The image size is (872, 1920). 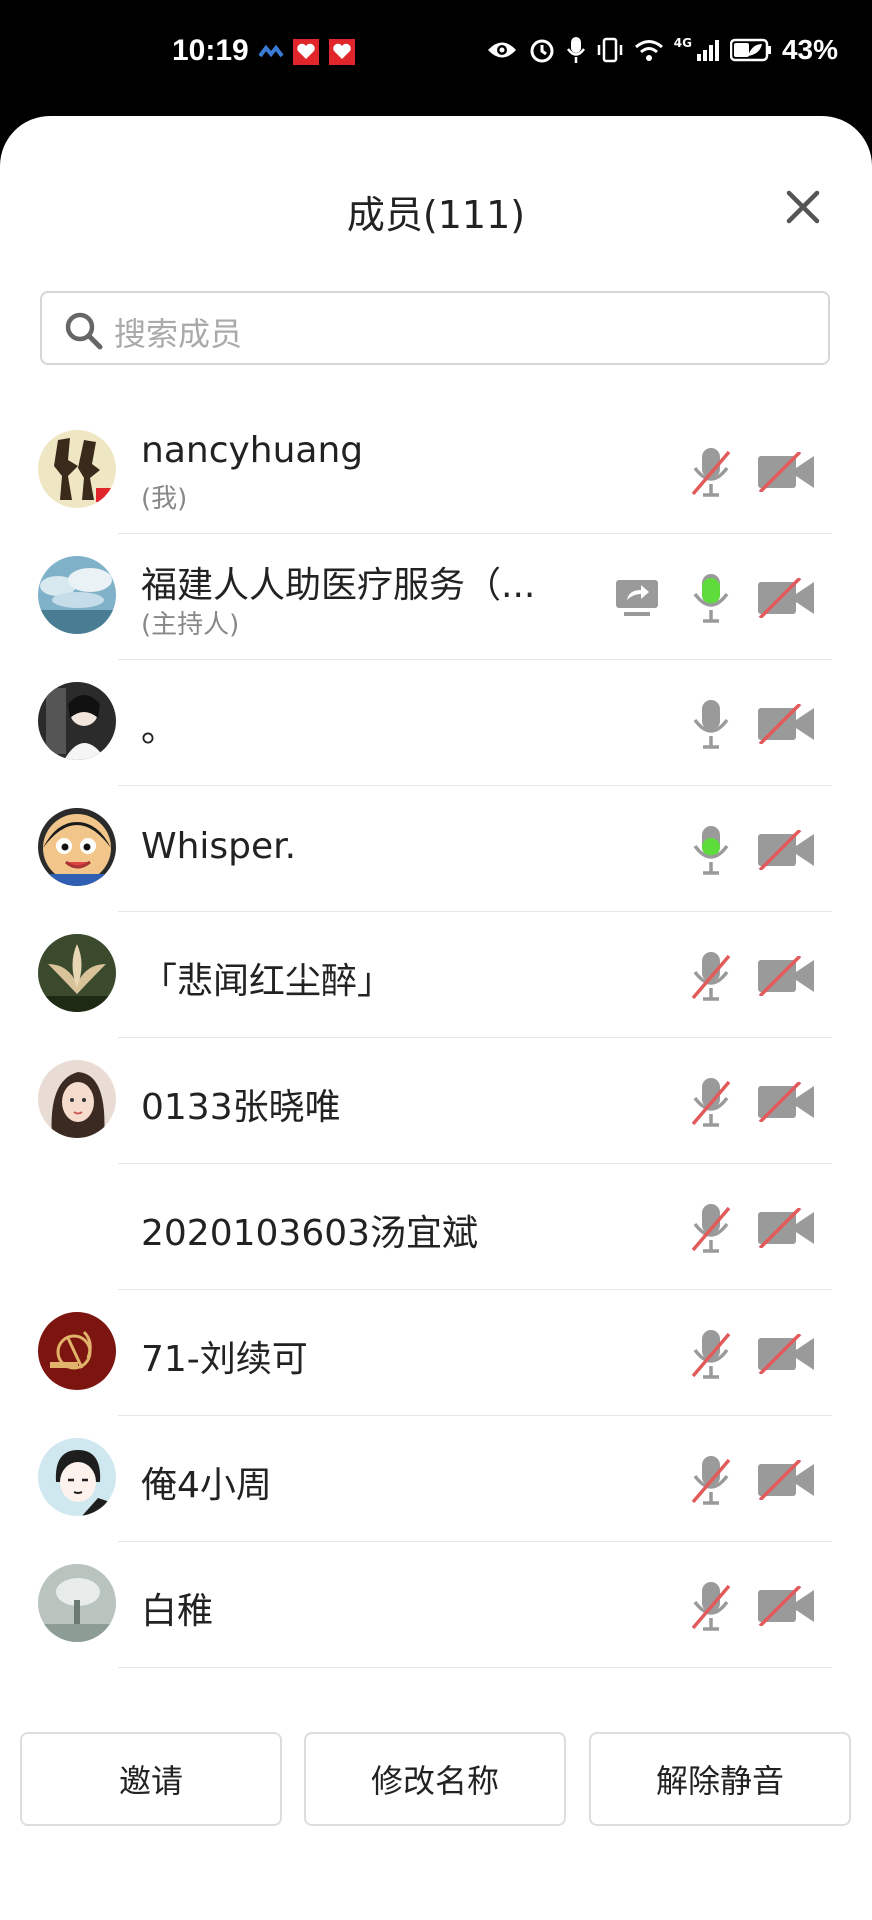 I want to click on close-icon, so click(x=803, y=207).